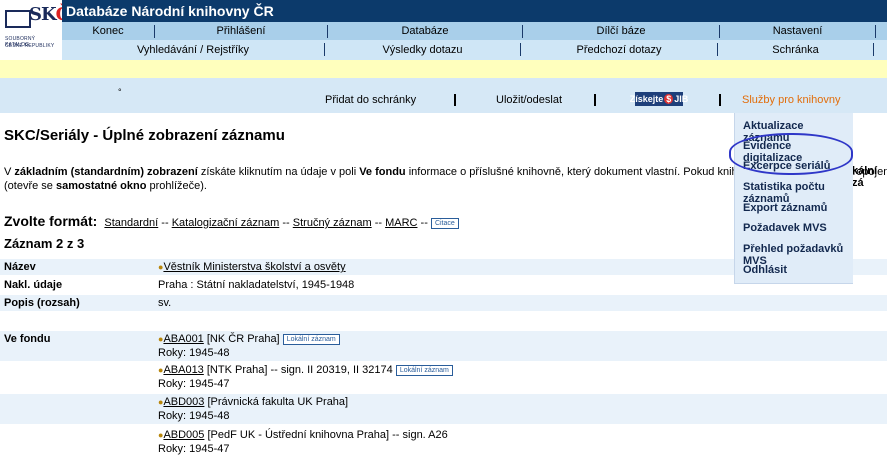 This screenshot has height=461, width=887. I want to click on nav-predchozi: Předchozí dotazy, so click(619, 50).